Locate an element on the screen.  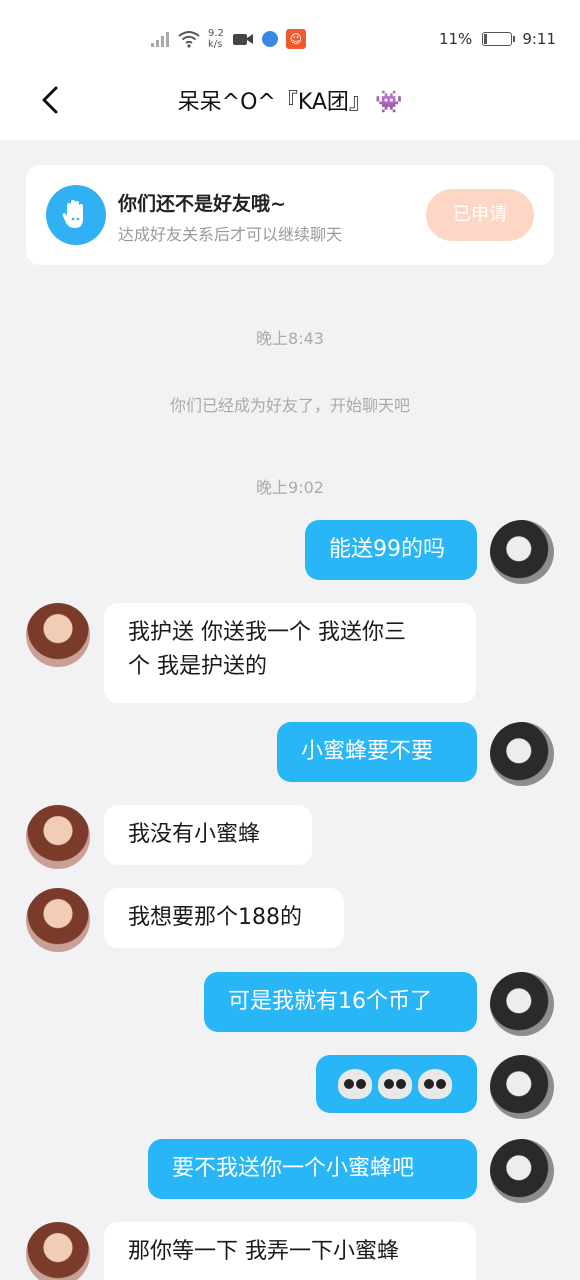
status-time: 9:11 is located at coordinates (539, 39).